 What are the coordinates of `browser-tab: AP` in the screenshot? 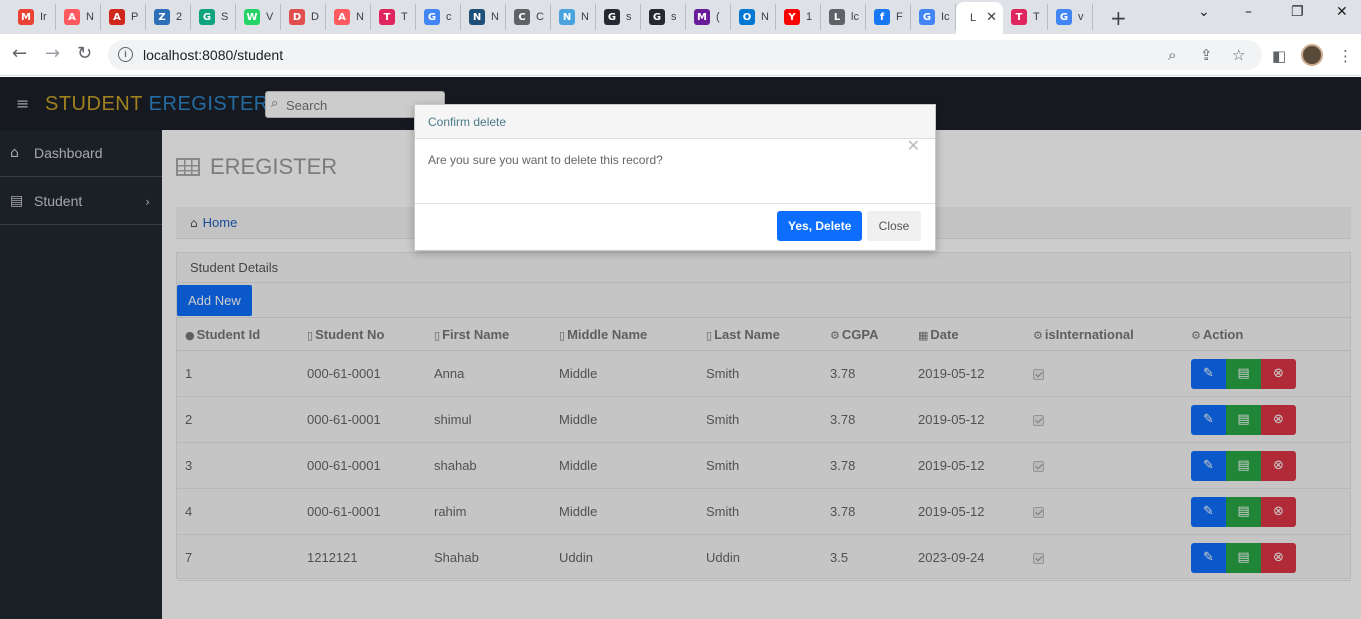 It's located at (123, 17).